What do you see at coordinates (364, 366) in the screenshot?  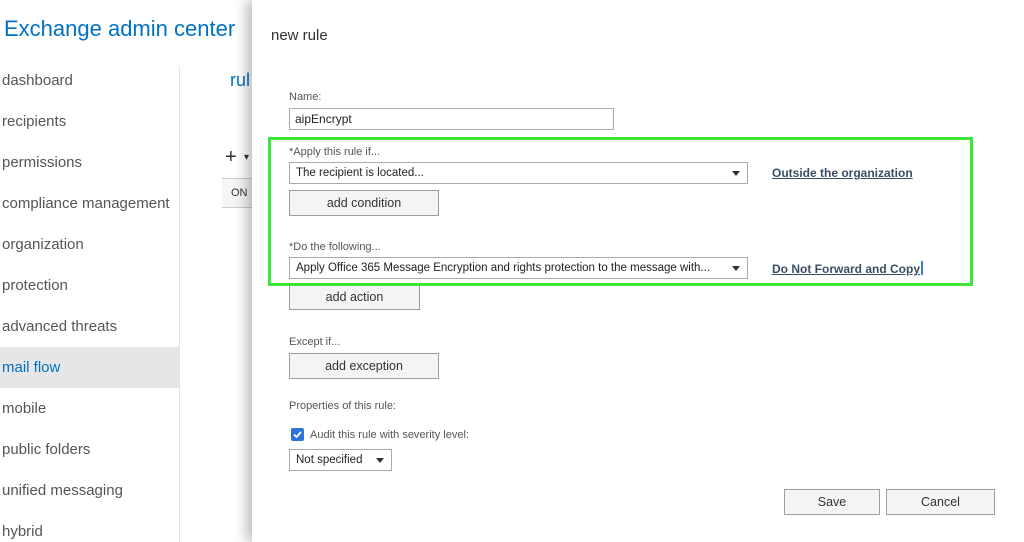 I see `add-exception-button: add exception` at bounding box center [364, 366].